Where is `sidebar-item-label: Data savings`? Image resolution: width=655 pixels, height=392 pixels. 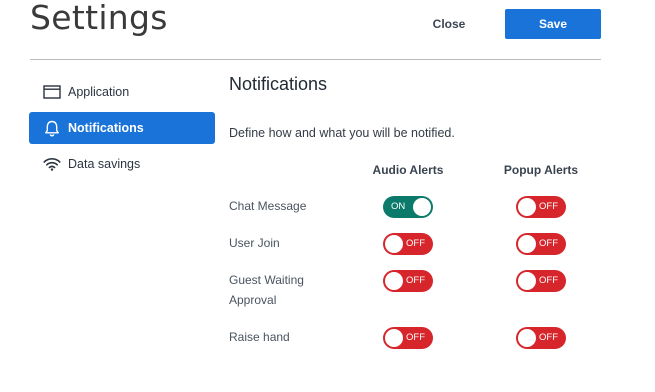 sidebar-item-label: Data savings is located at coordinates (104, 164).